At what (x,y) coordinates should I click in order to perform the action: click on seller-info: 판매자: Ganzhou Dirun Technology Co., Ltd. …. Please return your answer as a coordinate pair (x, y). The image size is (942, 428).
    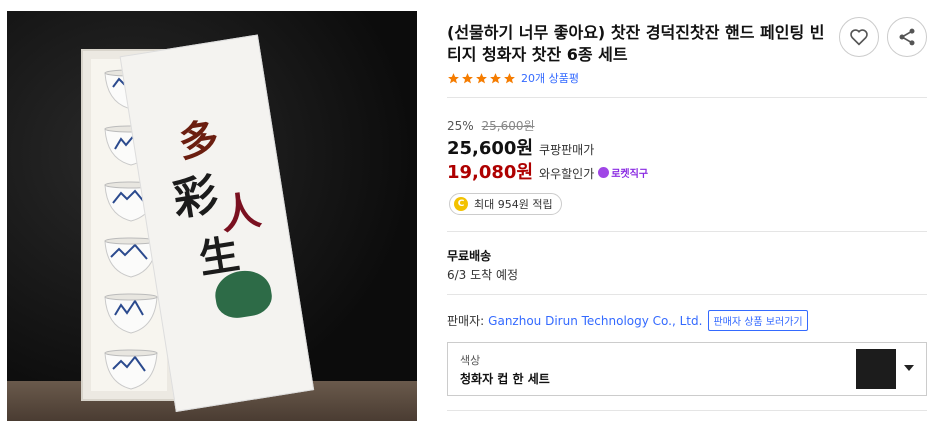
    Looking at the image, I should click on (627, 320).